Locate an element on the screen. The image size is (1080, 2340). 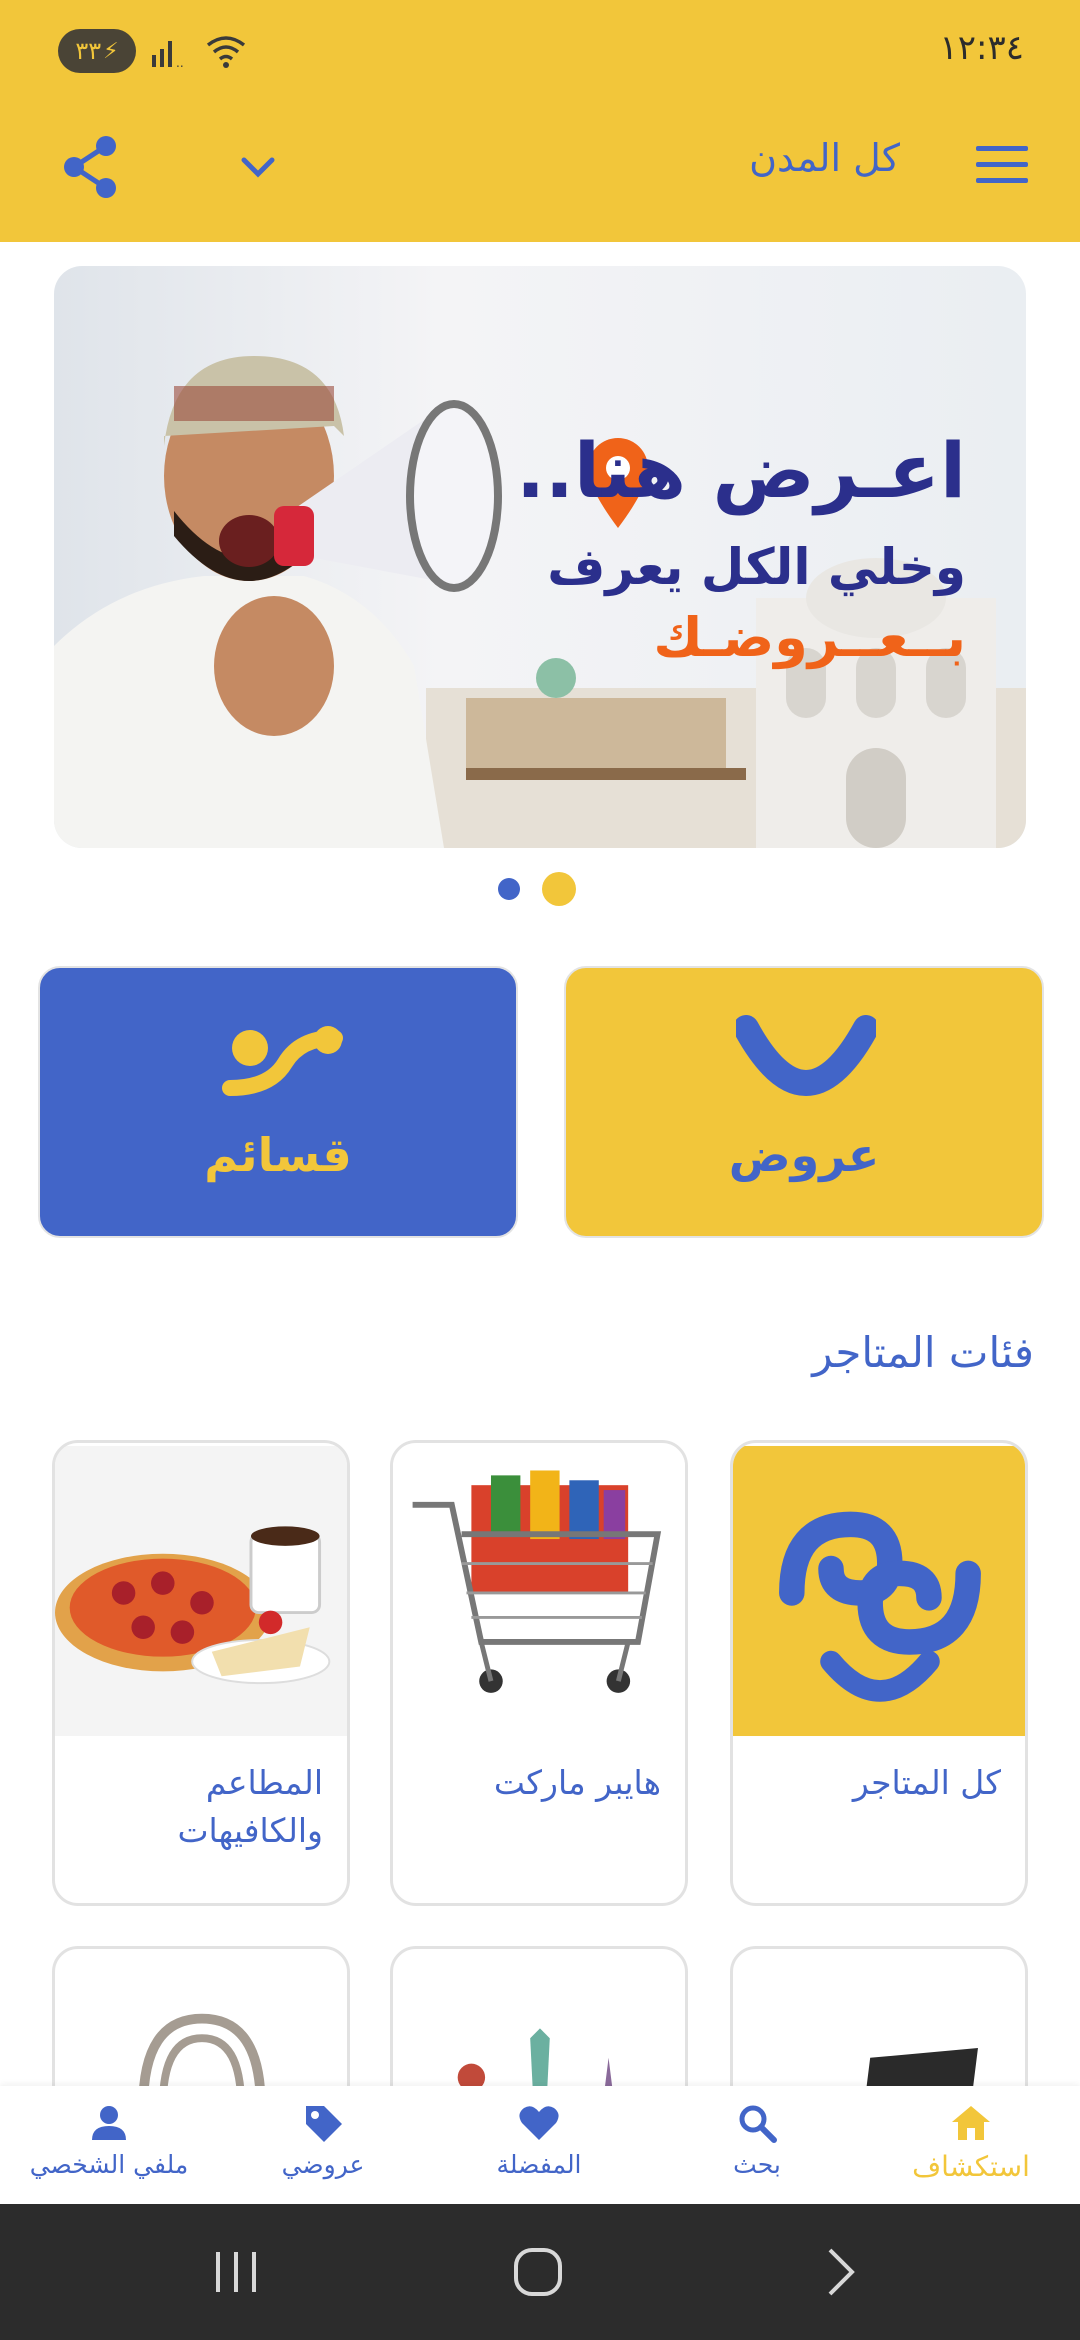
category-label: المطاعم والكافيهات is located at coordinates (250, 1806).